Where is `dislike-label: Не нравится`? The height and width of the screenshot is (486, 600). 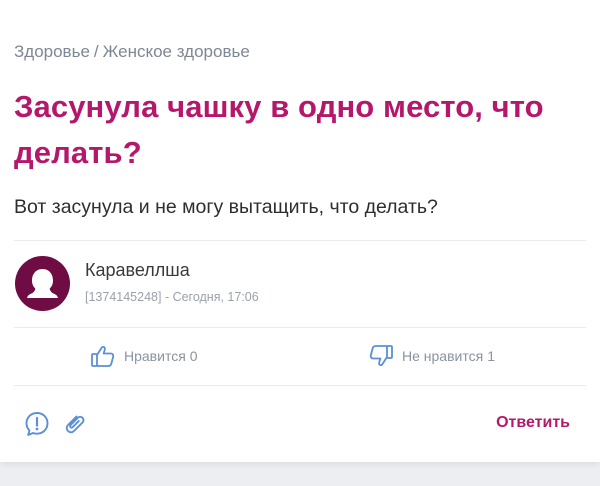
dislike-label: Не нравится is located at coordinates (443, 356).